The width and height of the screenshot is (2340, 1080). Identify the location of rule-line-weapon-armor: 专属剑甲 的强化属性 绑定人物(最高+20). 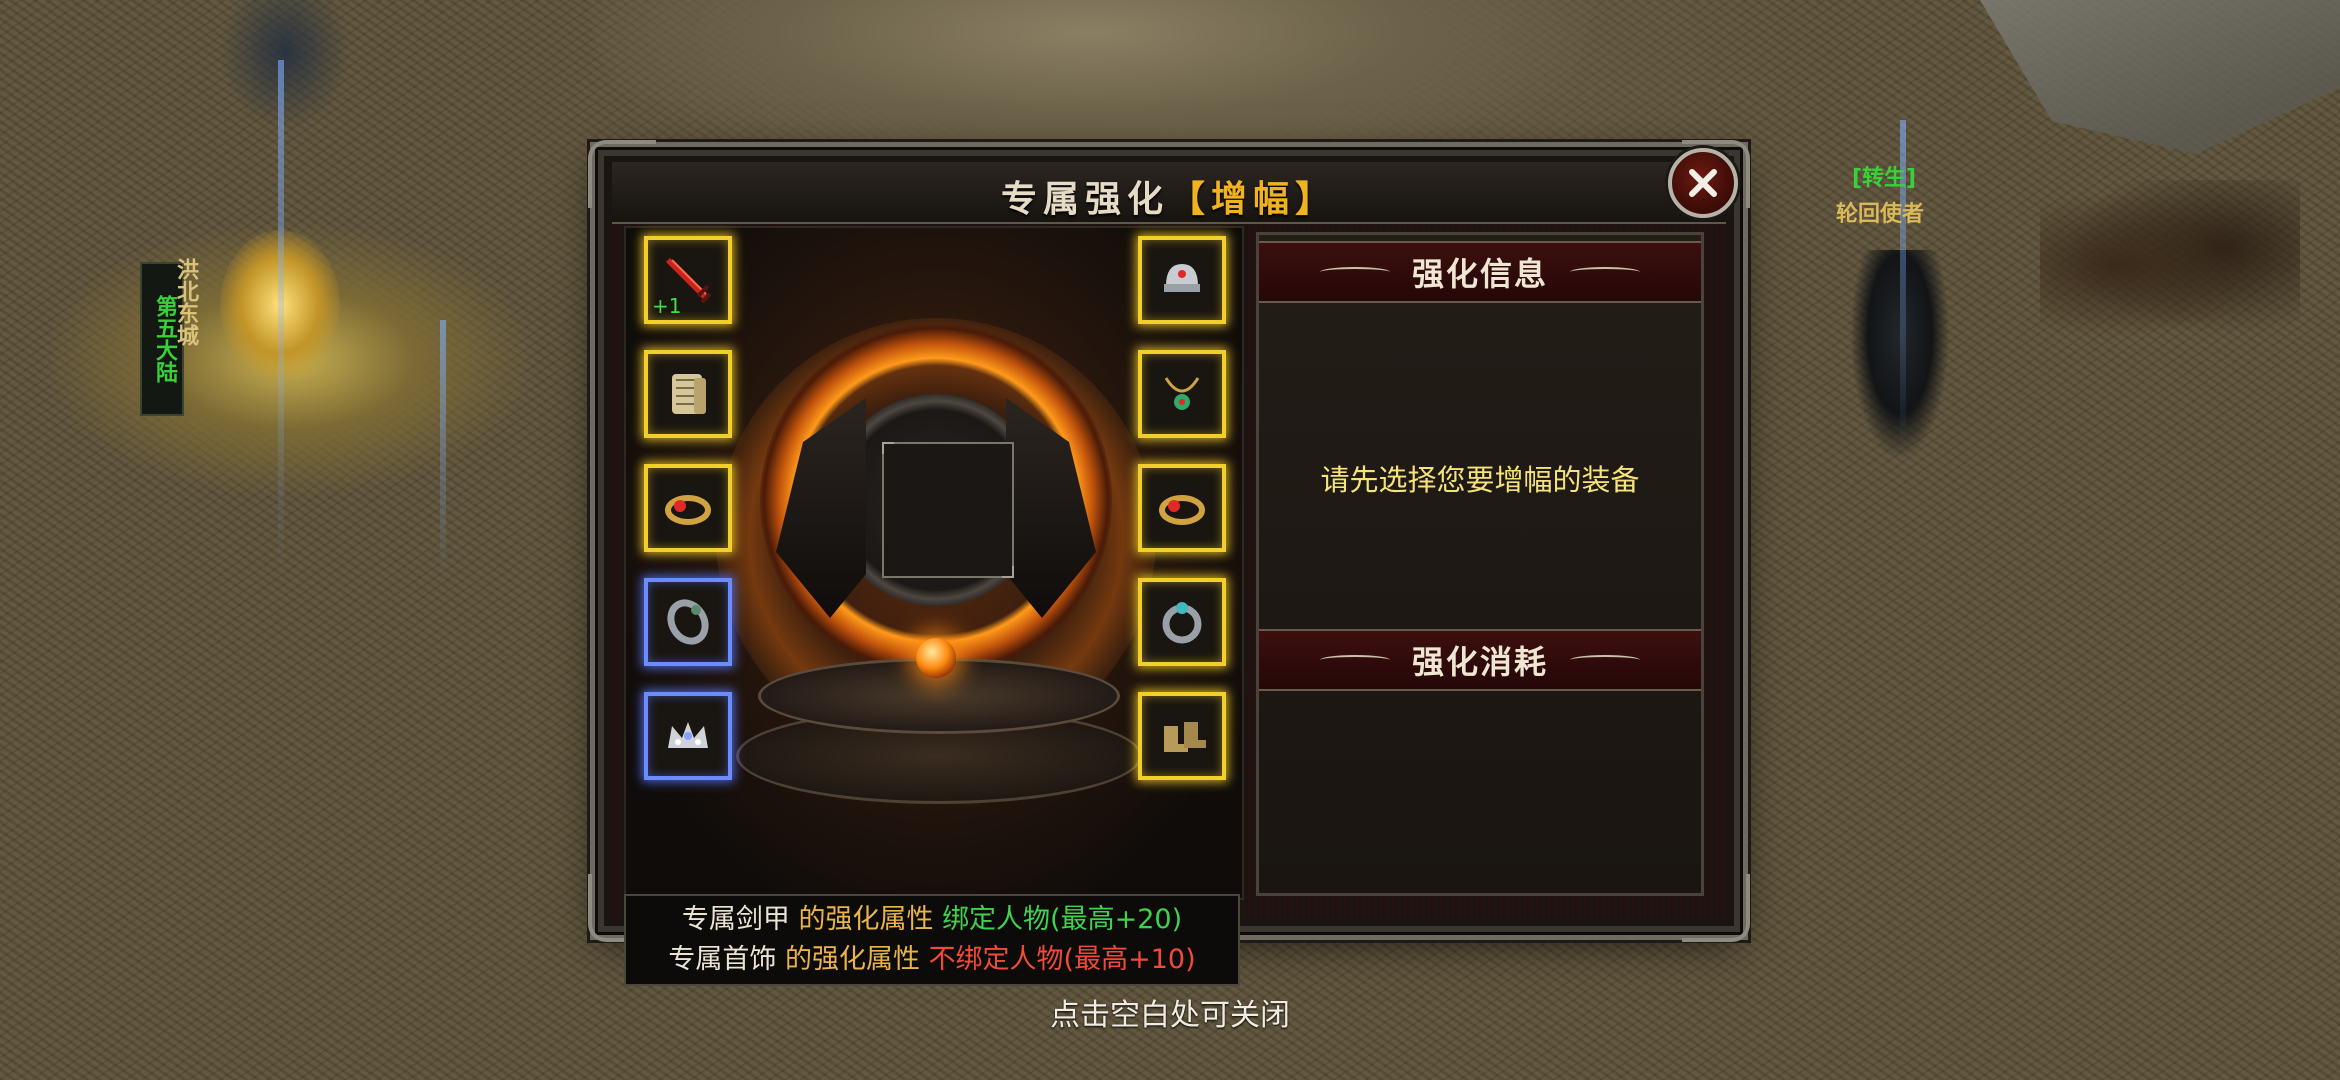
(932, 920).